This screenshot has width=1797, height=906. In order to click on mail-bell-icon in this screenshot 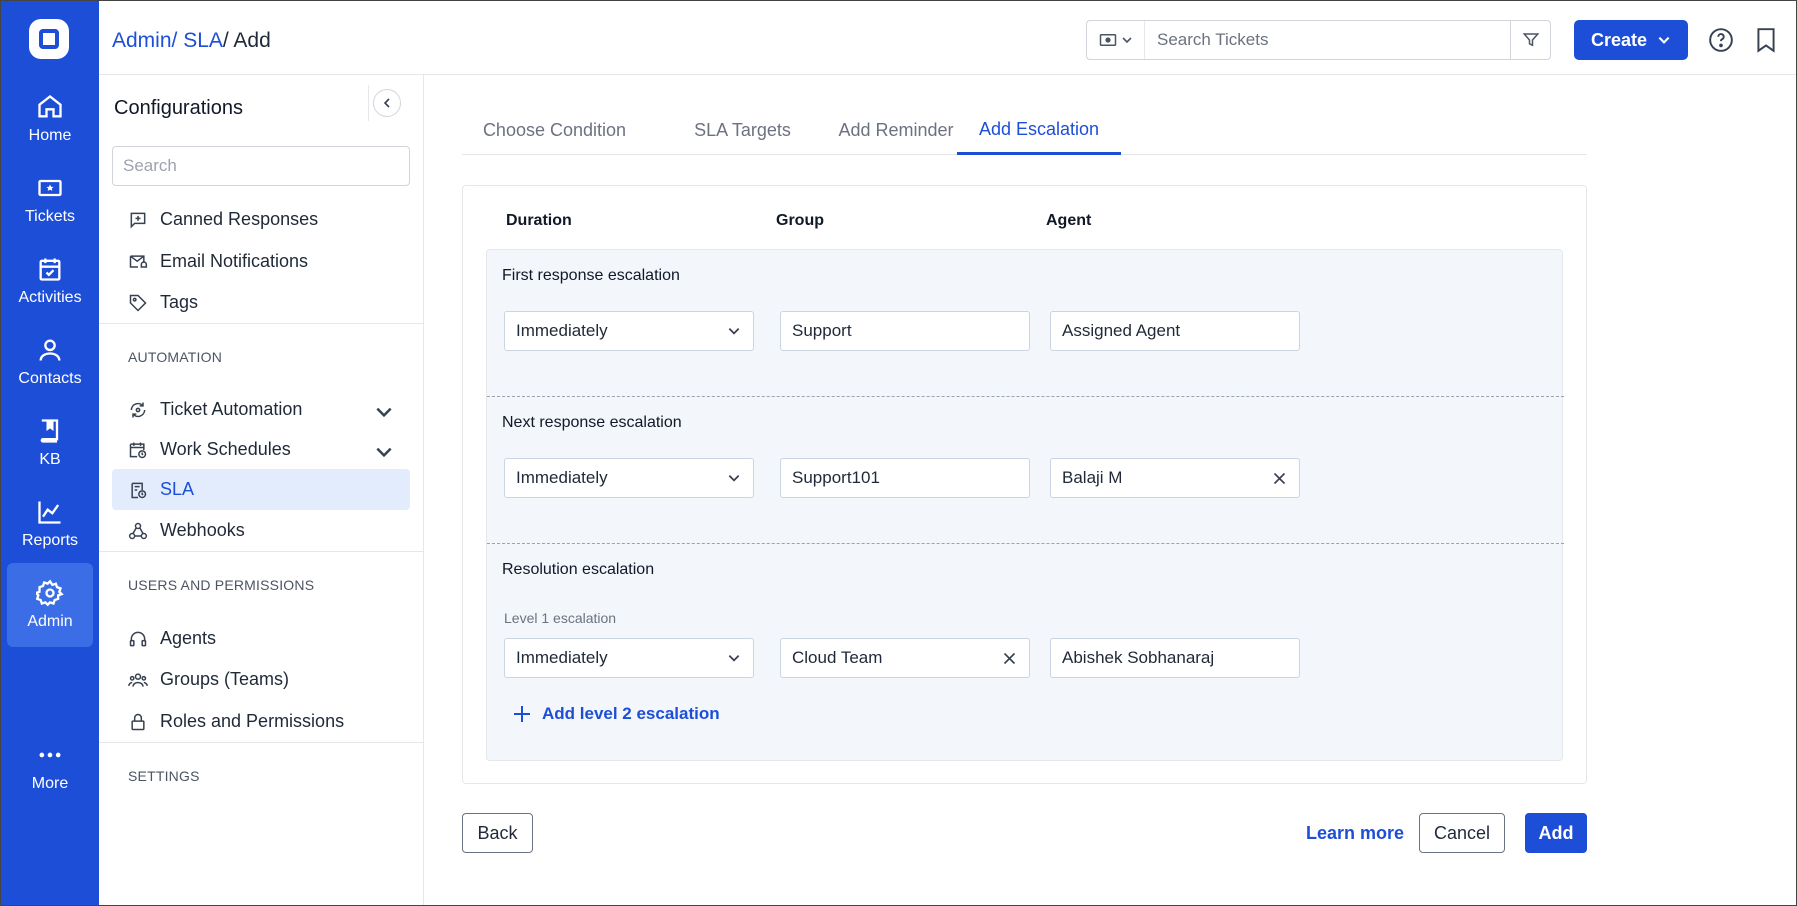, I will do `click(138, 261)`.